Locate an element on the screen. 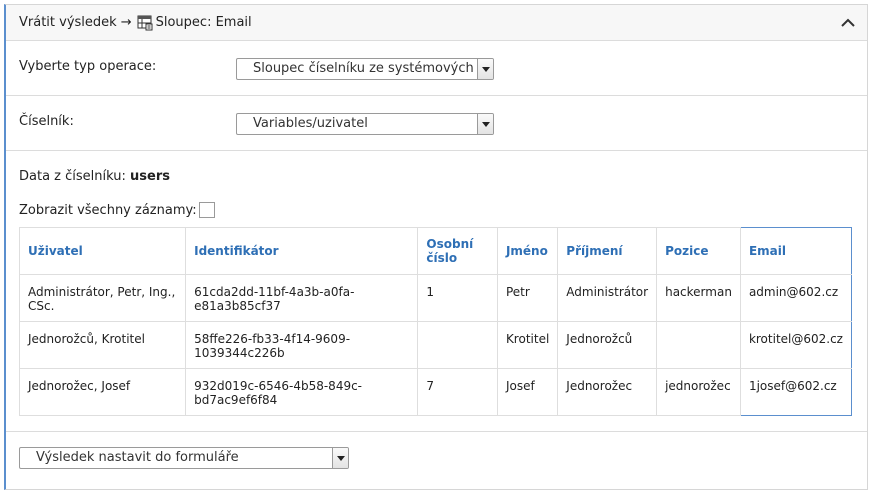 Image resolution: width=871 pixels, height=492 pixels. codelist-select: Variables/uzivatel is located at coordinates (365, 124).